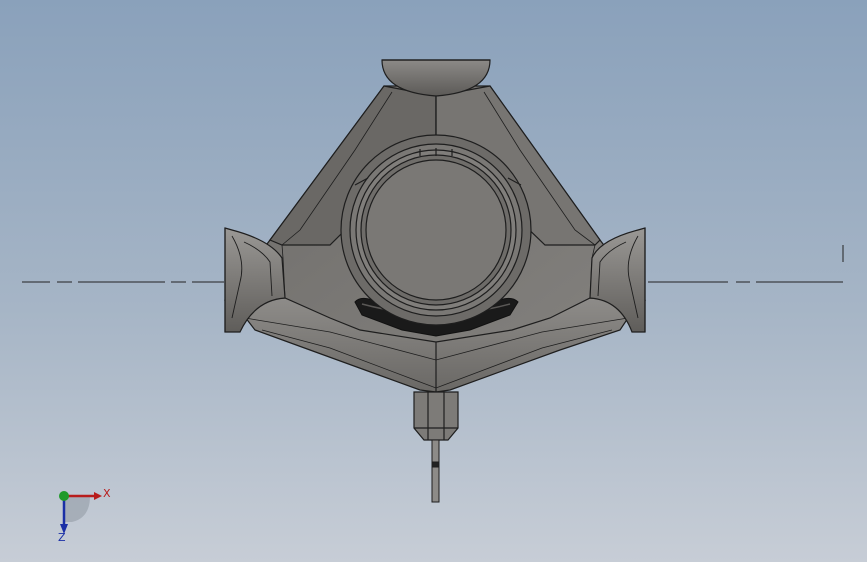 The width and height of the screenshot is (867, 562). I want to click on bottom-boss, so click(436, 416).